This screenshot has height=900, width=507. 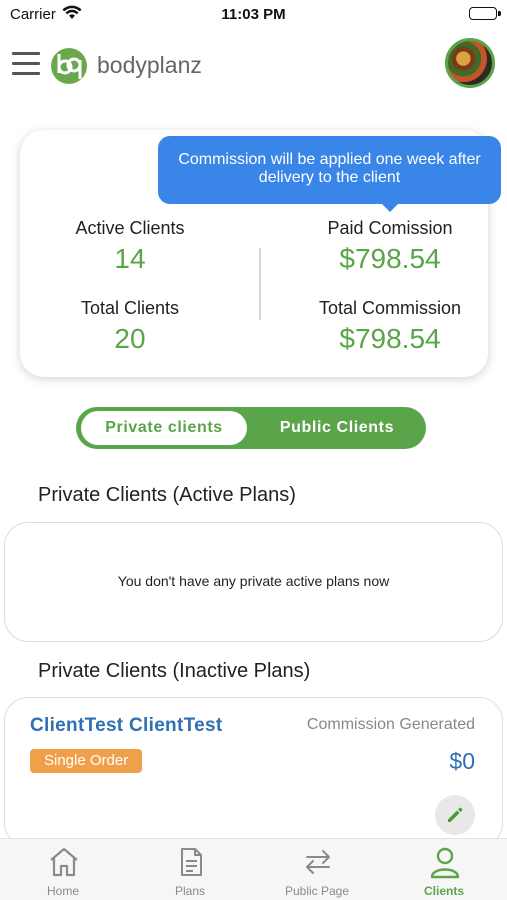 What do you see at coordinates (260, 284) in the screenshot?
I see `stats-divider` at bounding box center [260, 284].